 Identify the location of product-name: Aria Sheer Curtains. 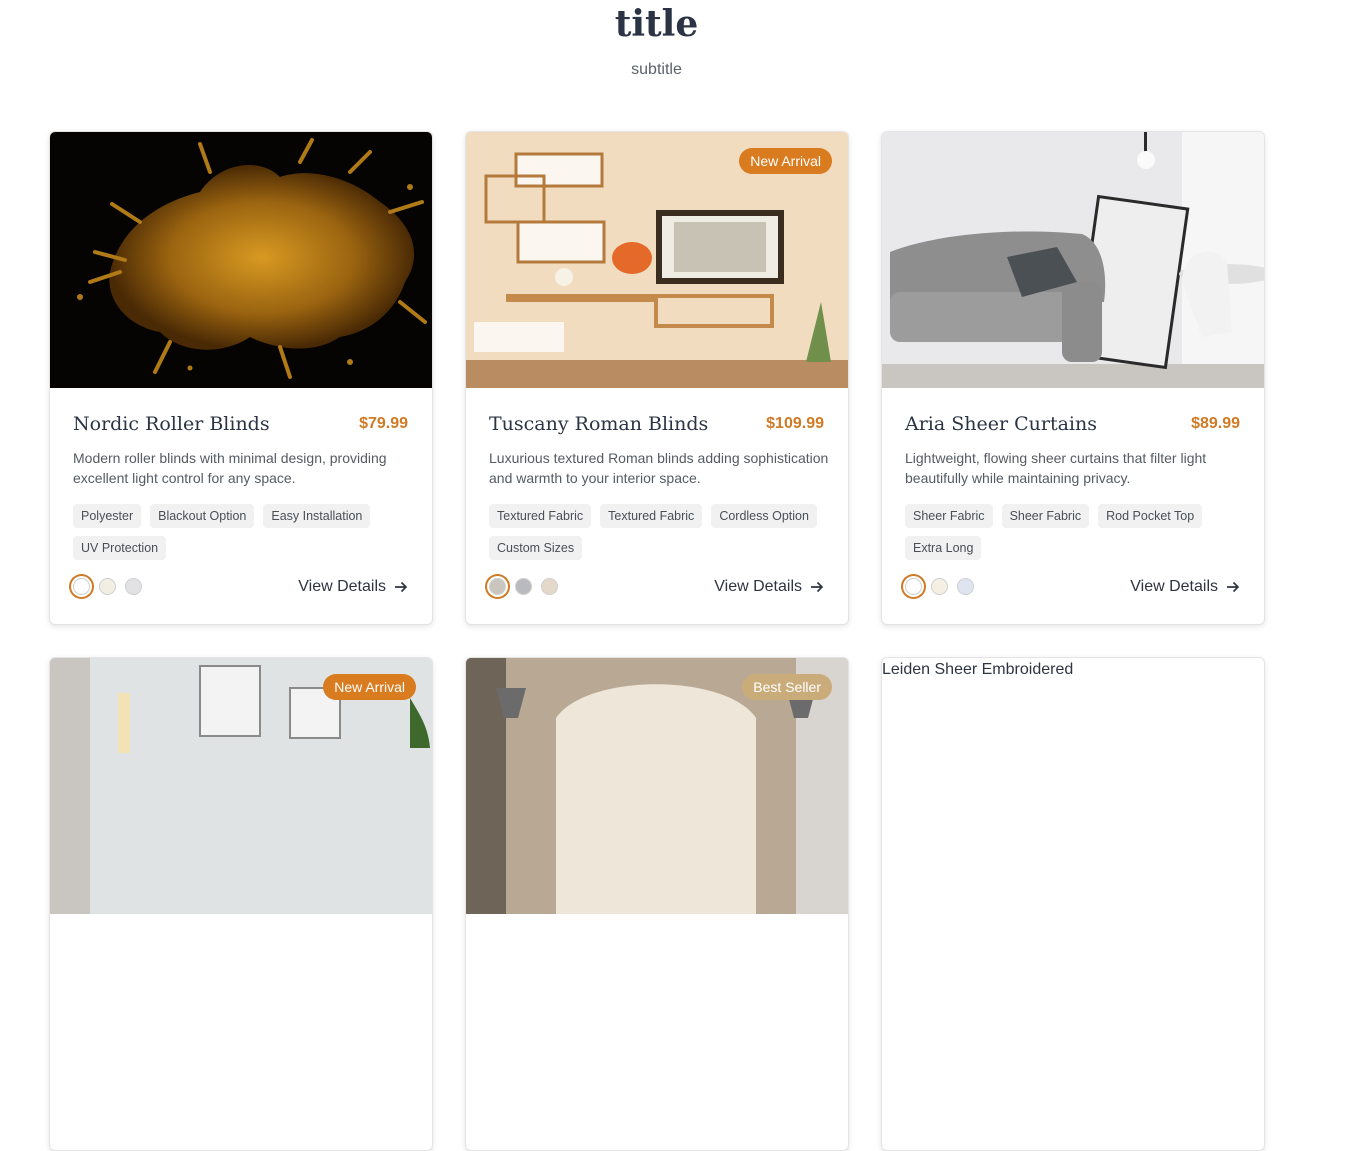
(1001, 424).